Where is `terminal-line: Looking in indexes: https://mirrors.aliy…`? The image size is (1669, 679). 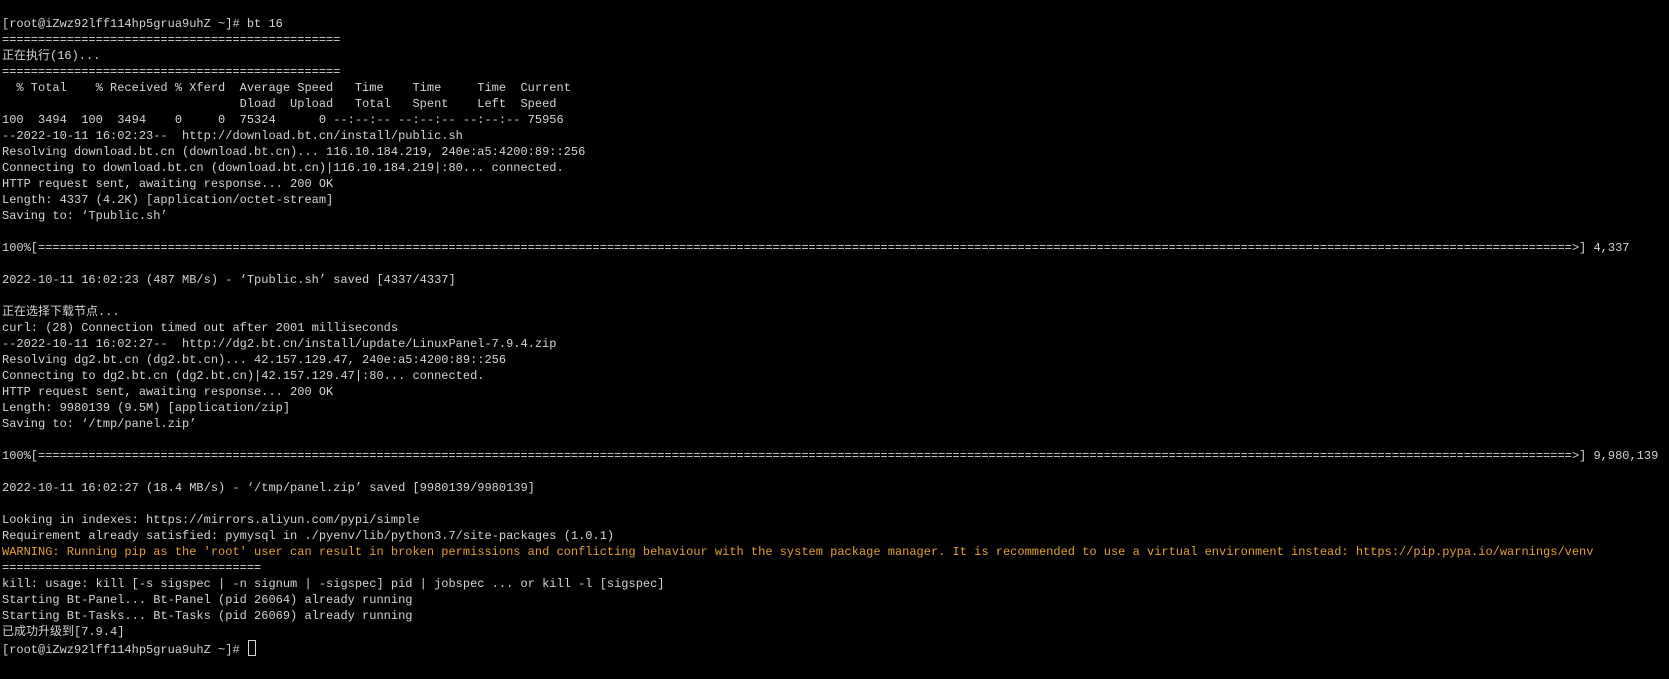 terminal-line: Looking in indexes: https://mirrors.aliy… is located at coordinates (211, 520).